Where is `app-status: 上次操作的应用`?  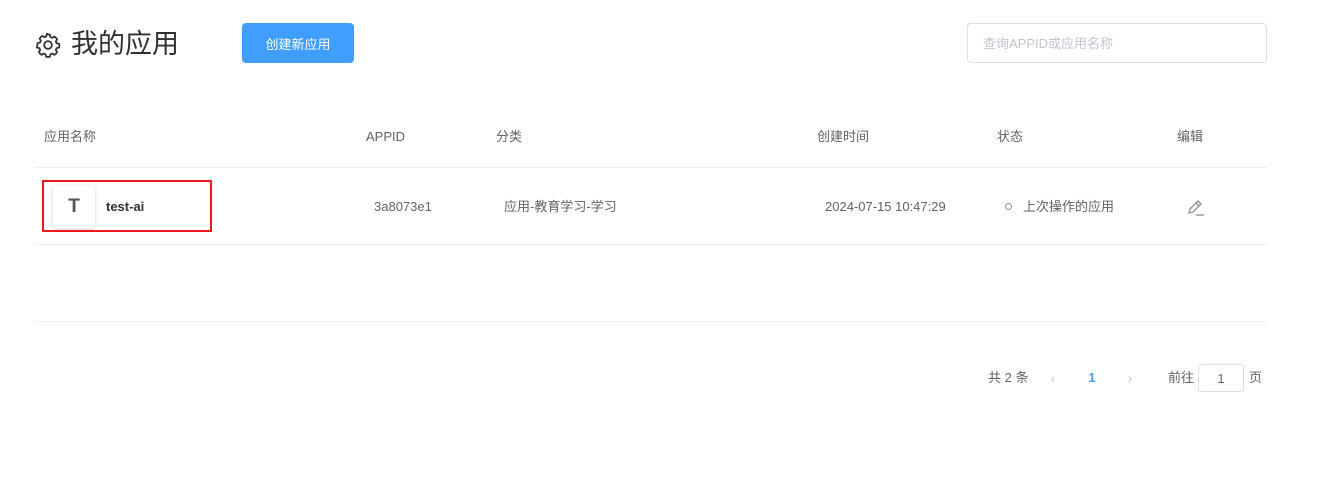 app-status: 上次操作的应用 is located at coordinates (1069, 206).